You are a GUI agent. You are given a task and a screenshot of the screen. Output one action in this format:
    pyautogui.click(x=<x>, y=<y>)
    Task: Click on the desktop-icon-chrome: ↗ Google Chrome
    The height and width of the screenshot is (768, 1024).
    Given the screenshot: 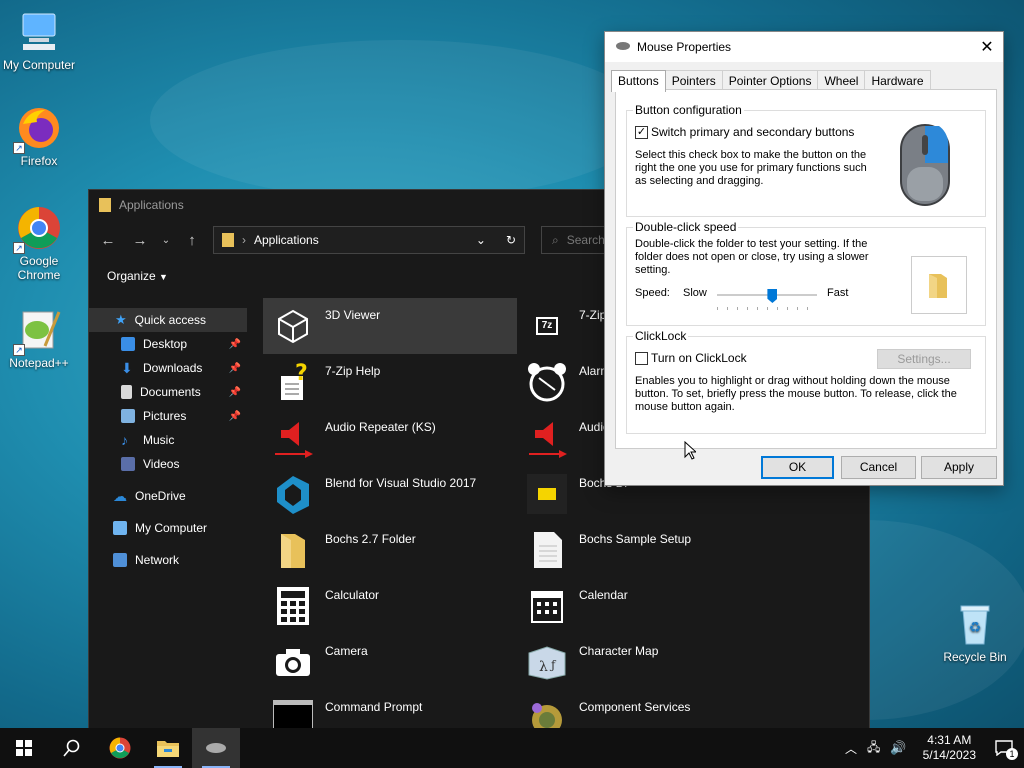 What is the action you would take?
    pyautogui.click(x=39, y=243)
    